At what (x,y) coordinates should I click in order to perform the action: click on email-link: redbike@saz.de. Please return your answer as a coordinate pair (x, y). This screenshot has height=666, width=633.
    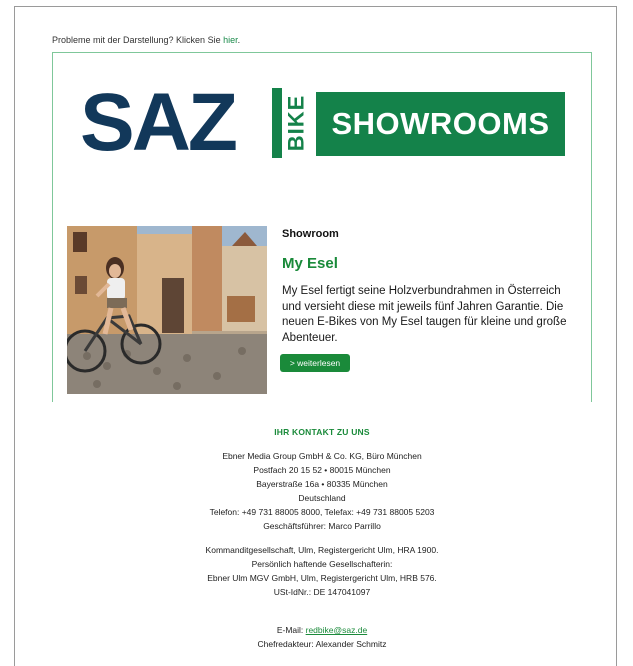
    Looking at the image, I should click on (337, 630).